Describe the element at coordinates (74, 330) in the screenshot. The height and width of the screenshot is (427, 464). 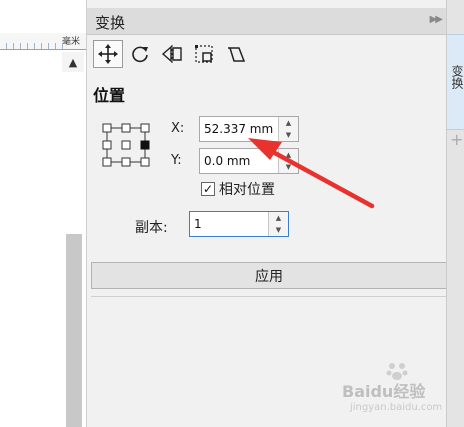
I see `vertical-scrollbar-track` at that location.